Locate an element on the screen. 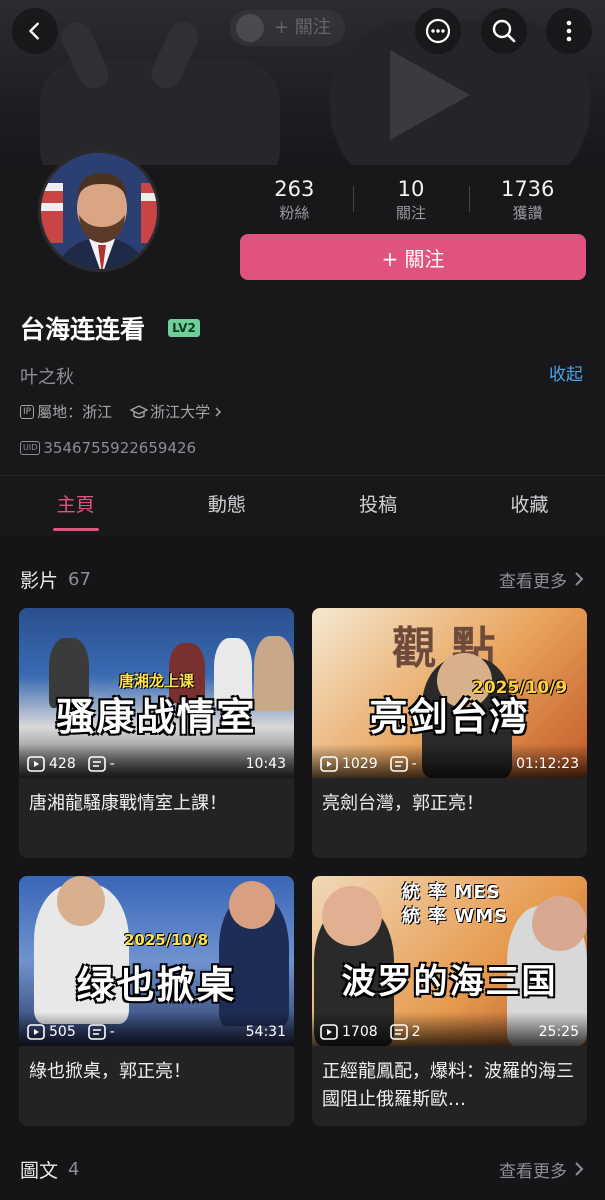  videos-section-header: 影片 67 查看更多 is located at coordinates (302, 579).